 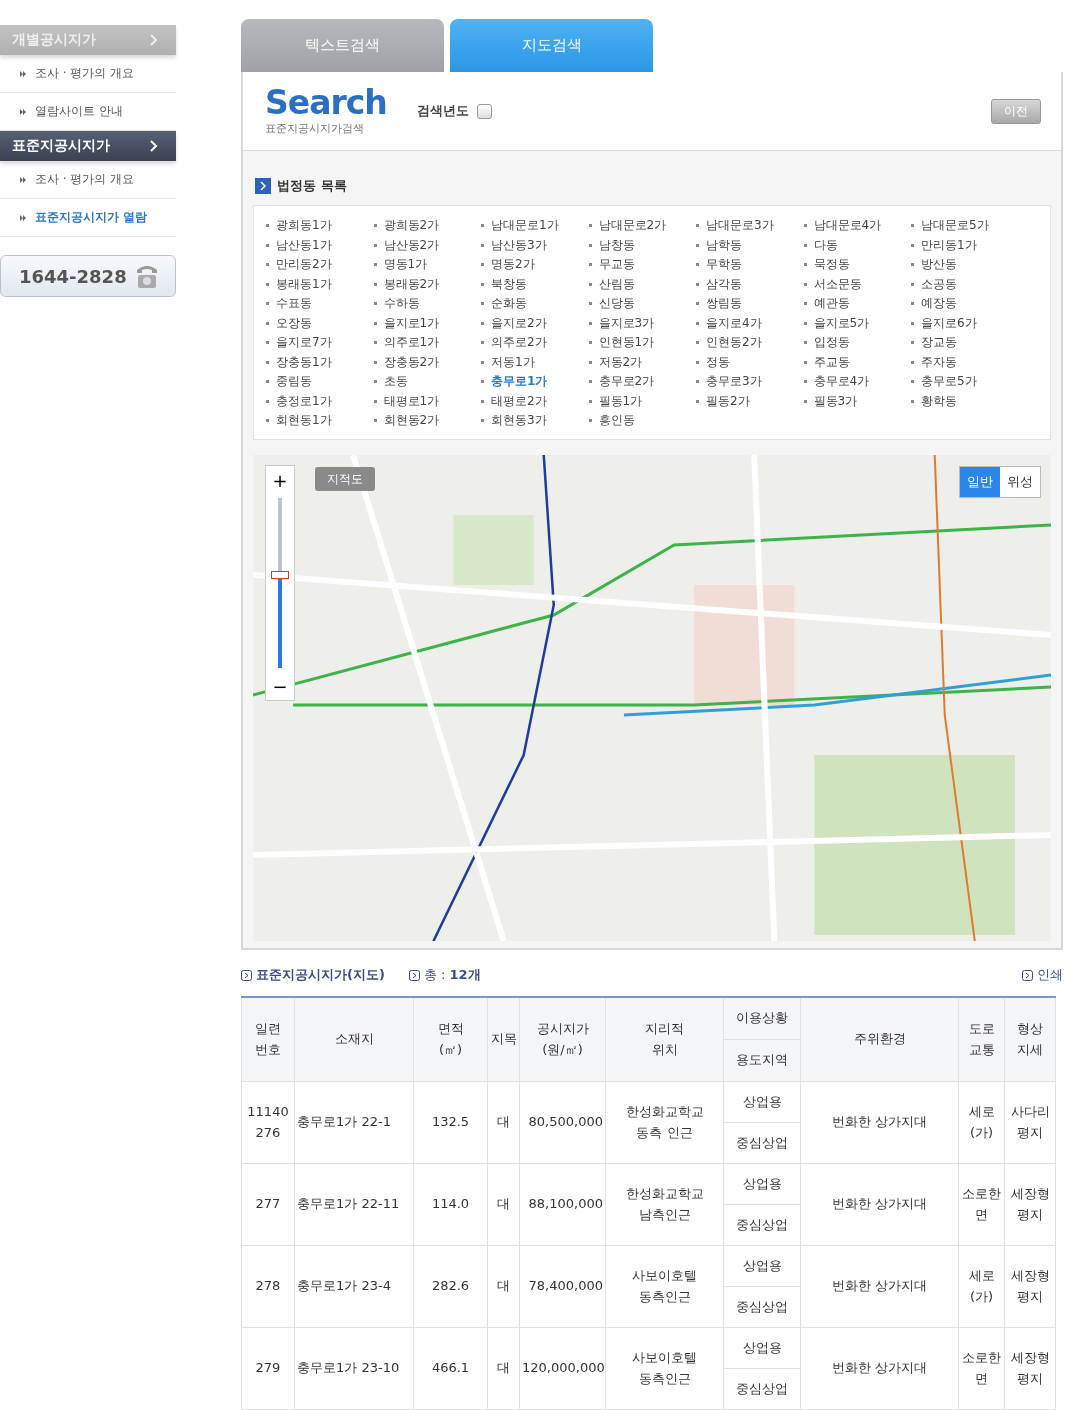 I want to click on dong-link: 을지로4가, so click(x=750, y=323).